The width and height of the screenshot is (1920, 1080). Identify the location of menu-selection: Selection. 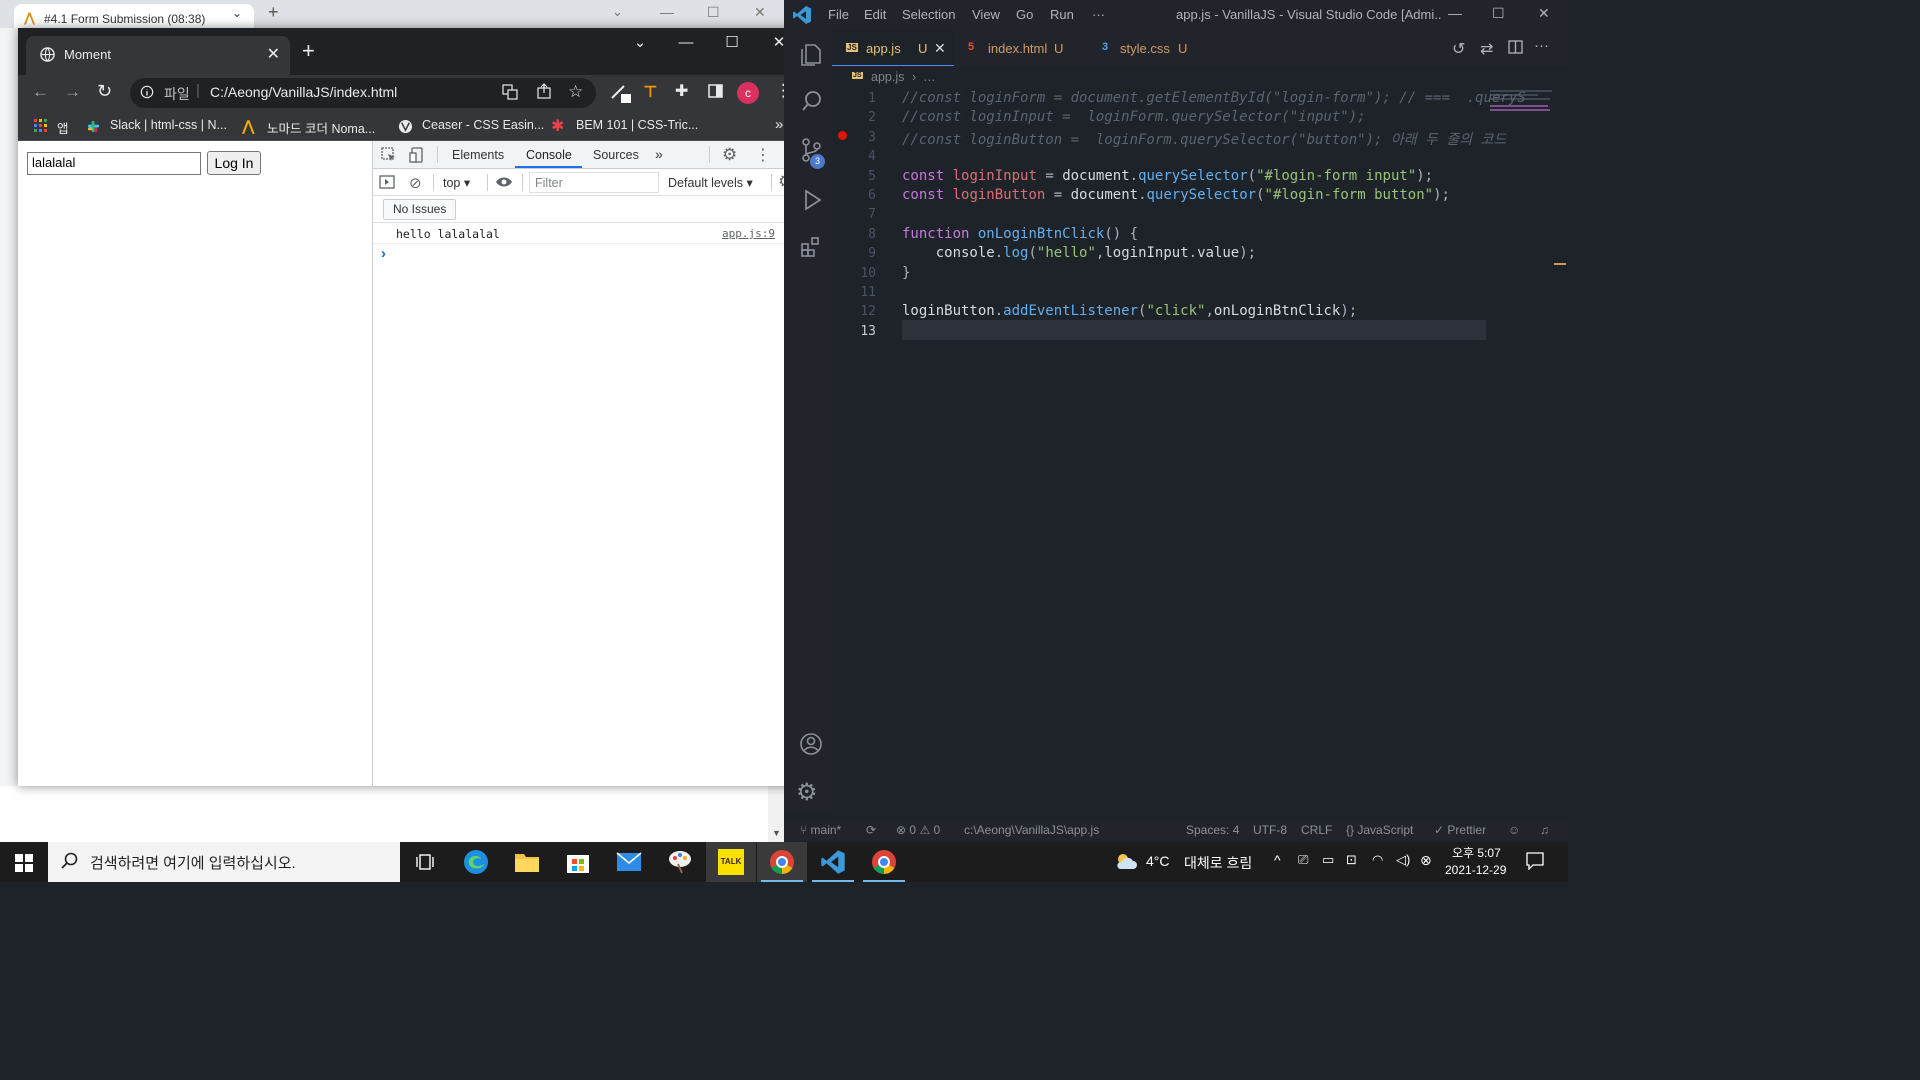
(928, 14).